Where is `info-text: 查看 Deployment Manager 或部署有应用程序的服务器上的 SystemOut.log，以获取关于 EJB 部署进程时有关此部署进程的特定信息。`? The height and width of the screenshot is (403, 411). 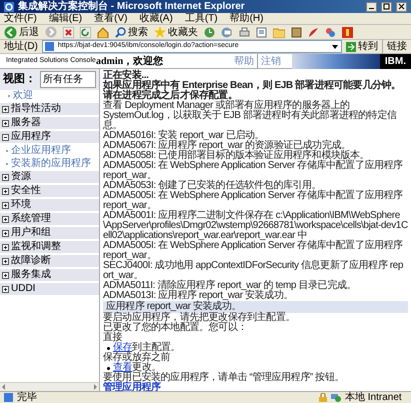 info-text: 查看 Deployment Manager 或部署有应用程序的服务器上的 SystemOut.log，以获取关于 EJB 部署进程时有关此部署进程的特定信息。 is located at coordinates (250, 116).